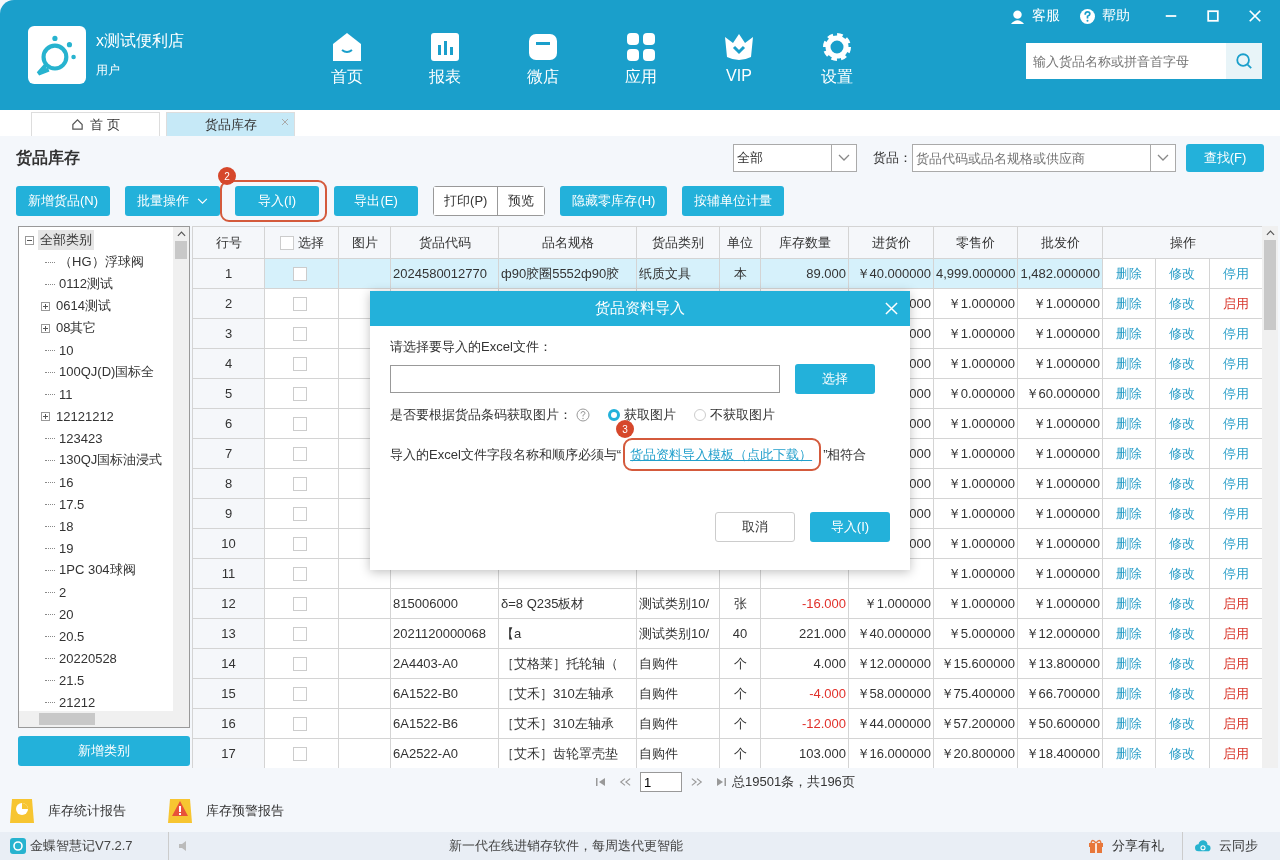 The image size is (1280, 860). I want to click on settings-icon, so click(837, 46).